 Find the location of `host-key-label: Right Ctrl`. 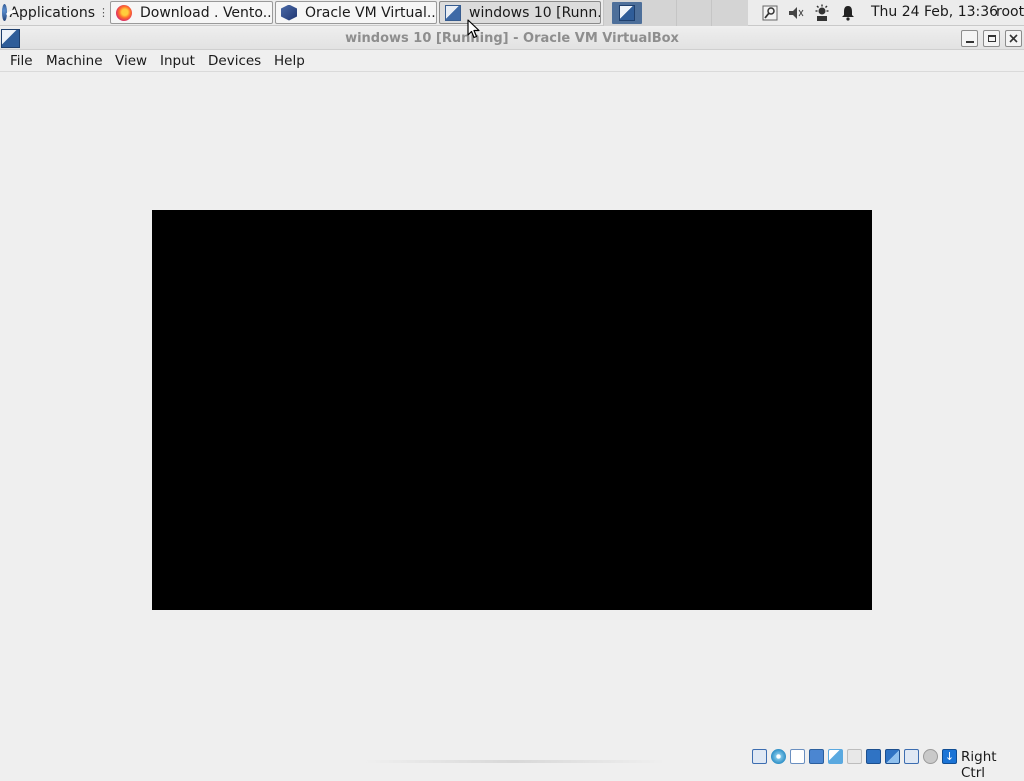

host-key-label: Right Ctrl is located at coordinates (979, 765).